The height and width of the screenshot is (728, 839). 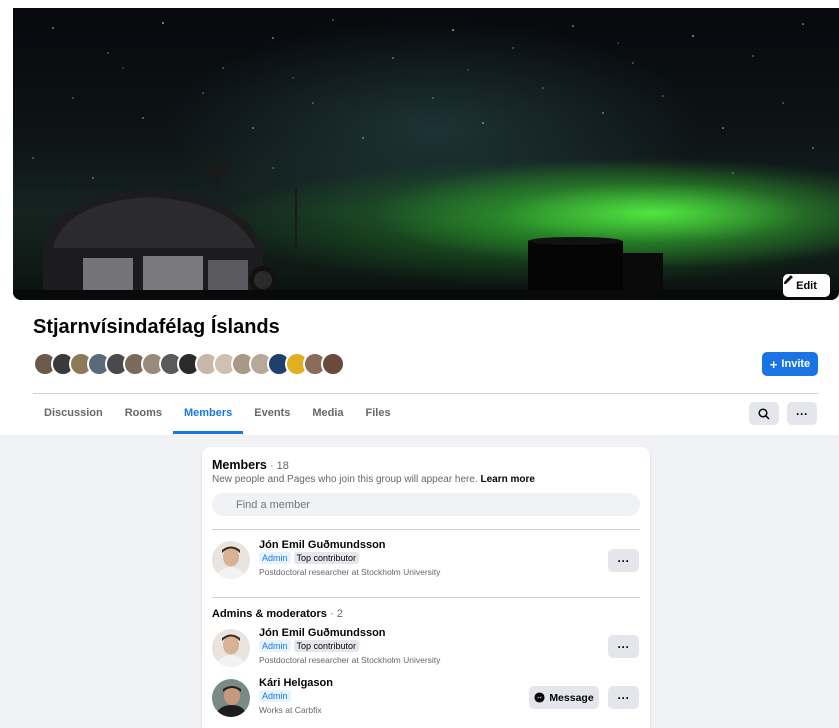 I want to click on member-badges: Admin, so click(x=275, y=696).